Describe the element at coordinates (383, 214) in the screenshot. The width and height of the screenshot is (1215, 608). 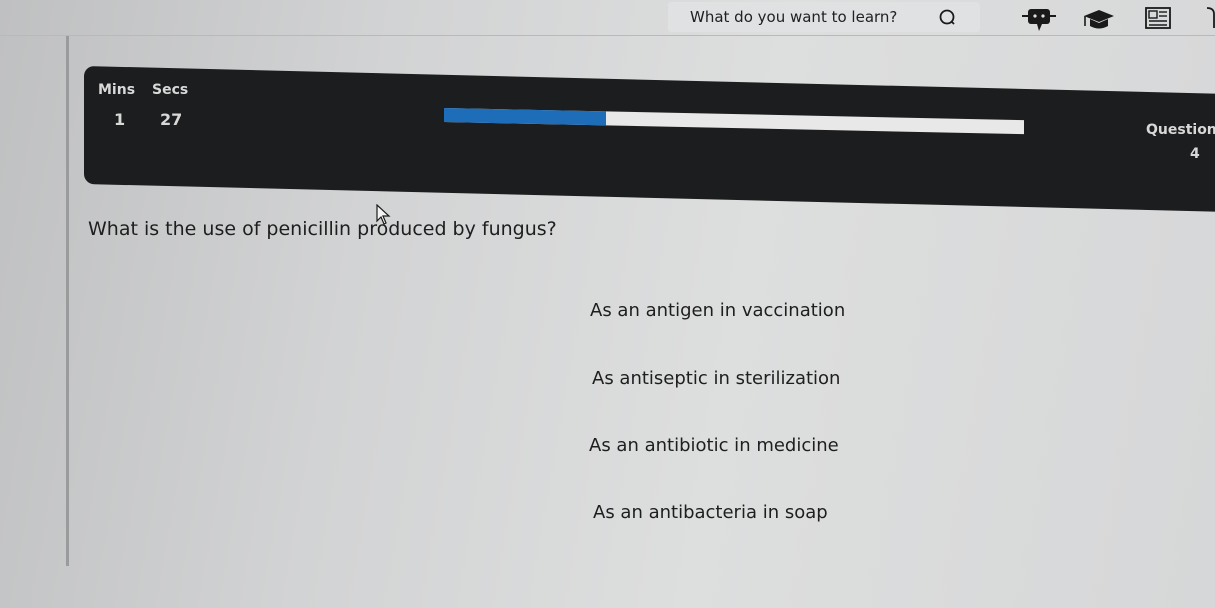
I see `mouse-cursor-icon` at that location.